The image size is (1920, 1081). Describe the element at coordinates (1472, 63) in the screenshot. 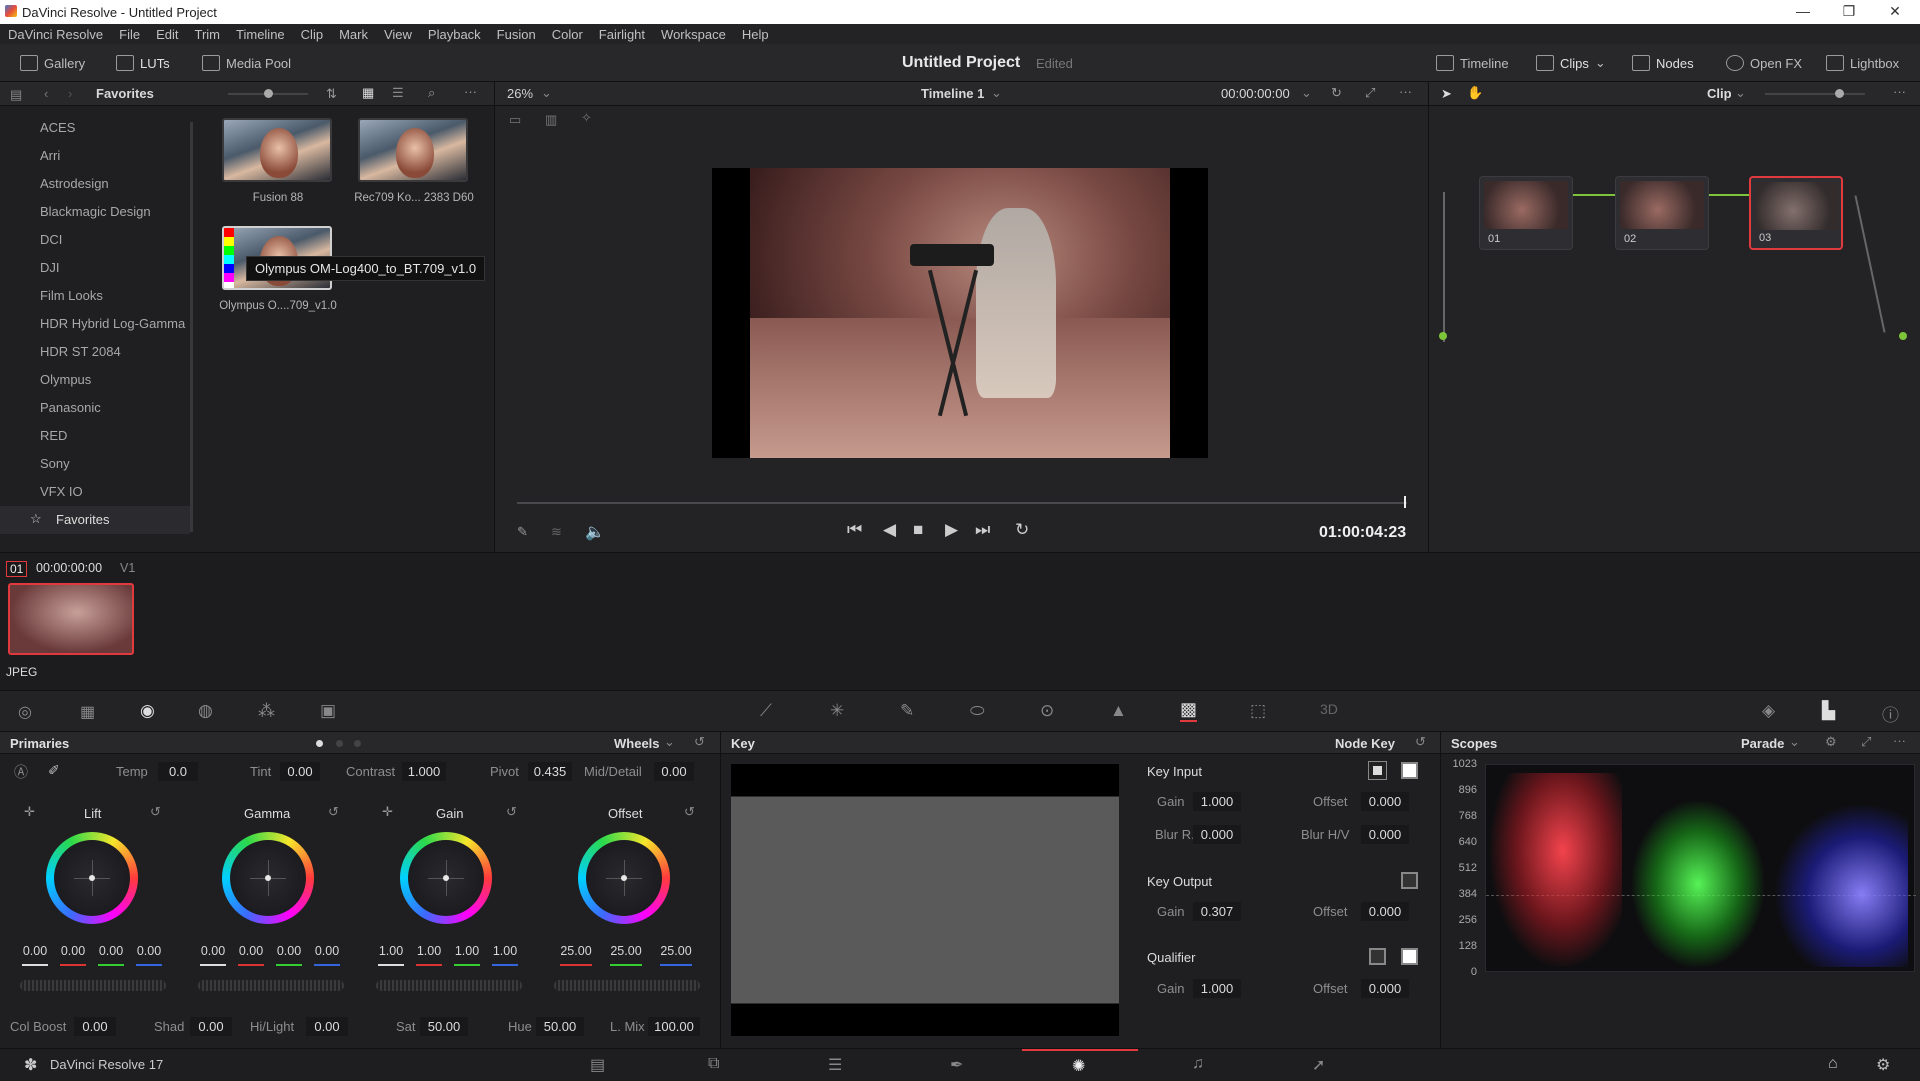

I see `timeline-toggle: Timeline` at that location.